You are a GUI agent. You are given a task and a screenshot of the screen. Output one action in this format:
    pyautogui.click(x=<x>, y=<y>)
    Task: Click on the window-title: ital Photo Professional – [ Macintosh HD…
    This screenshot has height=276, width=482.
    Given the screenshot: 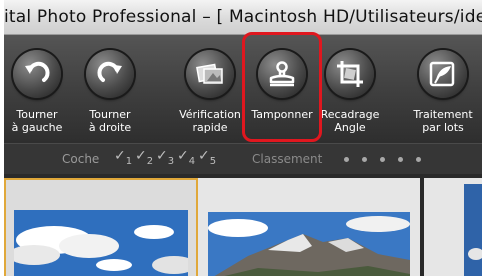 What is the action you would take?
    pyautogui.click(x=243, y=17)
    